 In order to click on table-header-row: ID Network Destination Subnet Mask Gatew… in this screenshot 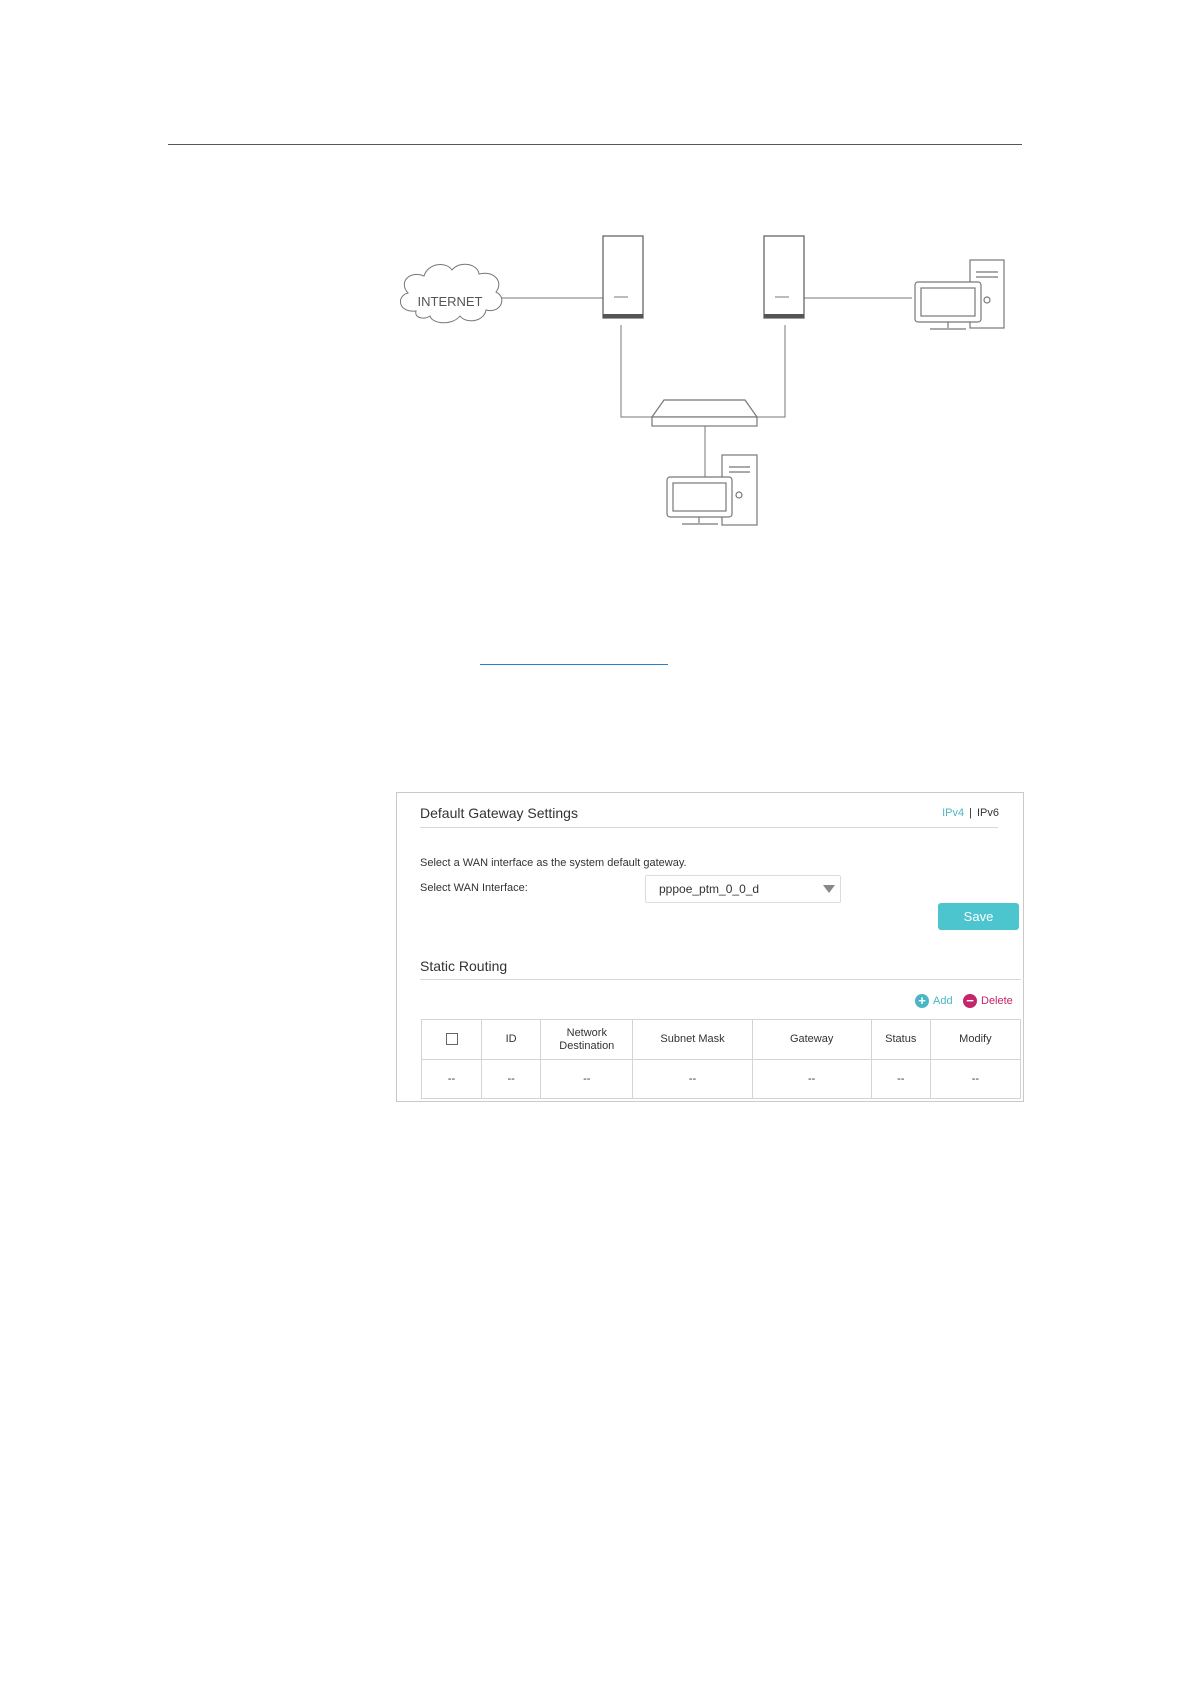, I will do `click(721, 1039)`.